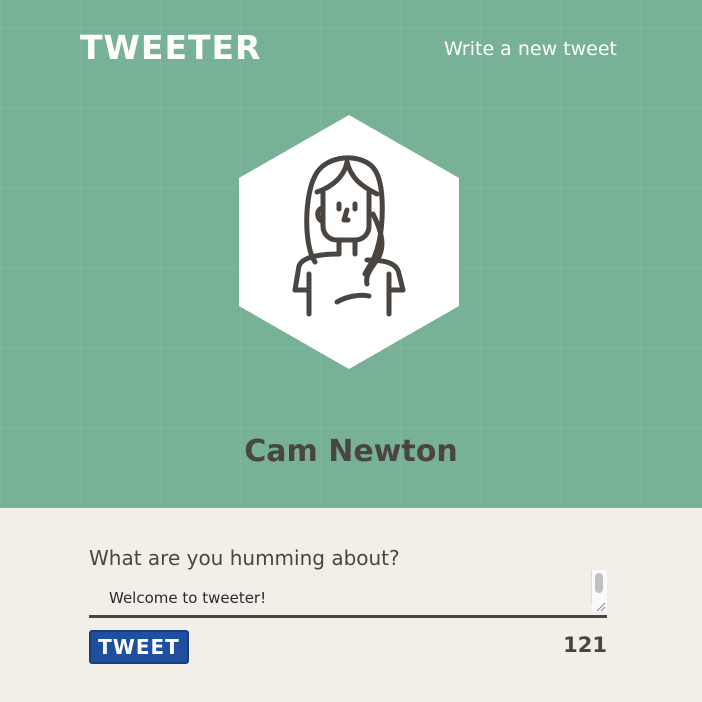  Describe the element at coordinates (530, 49) in the screenshot. I see `write-new-tweet-link: Write a new tweet` at that location.